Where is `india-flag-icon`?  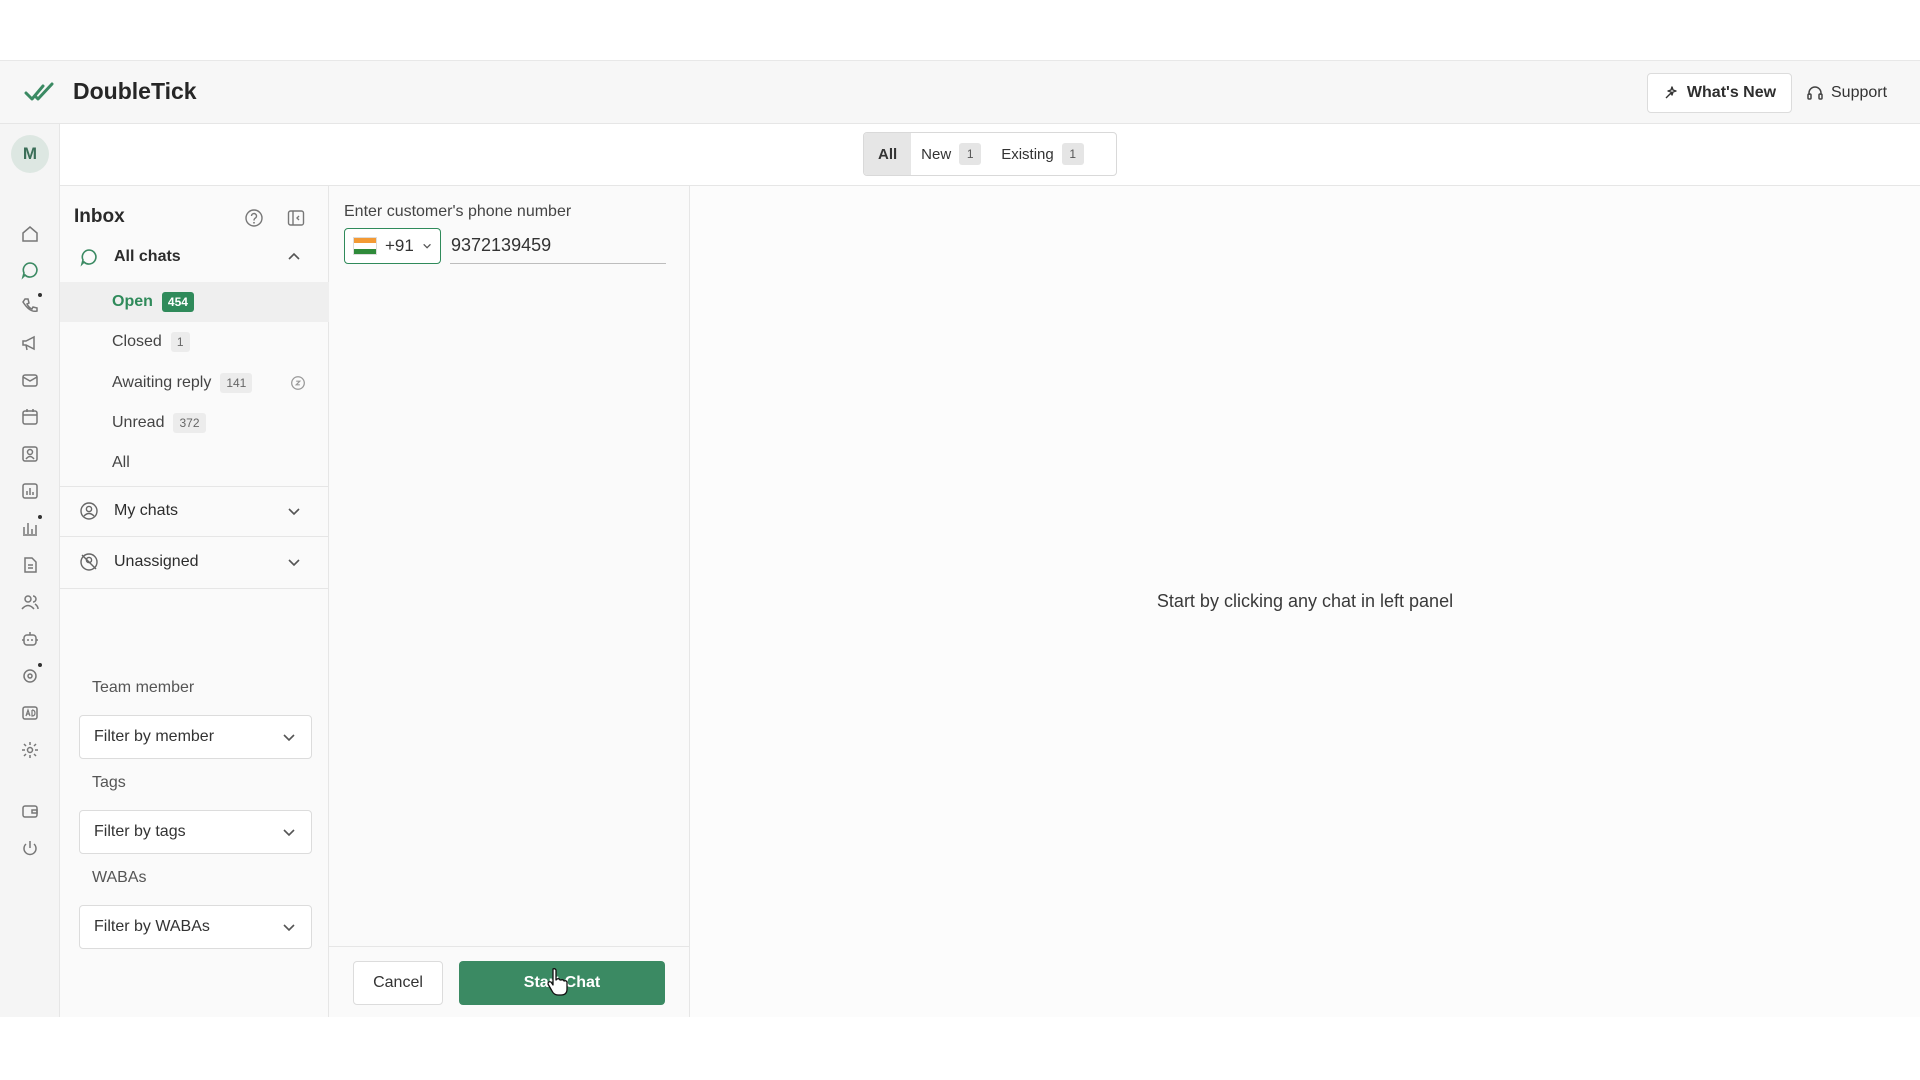 india-flag-icon is located at coordinates (365, 246).